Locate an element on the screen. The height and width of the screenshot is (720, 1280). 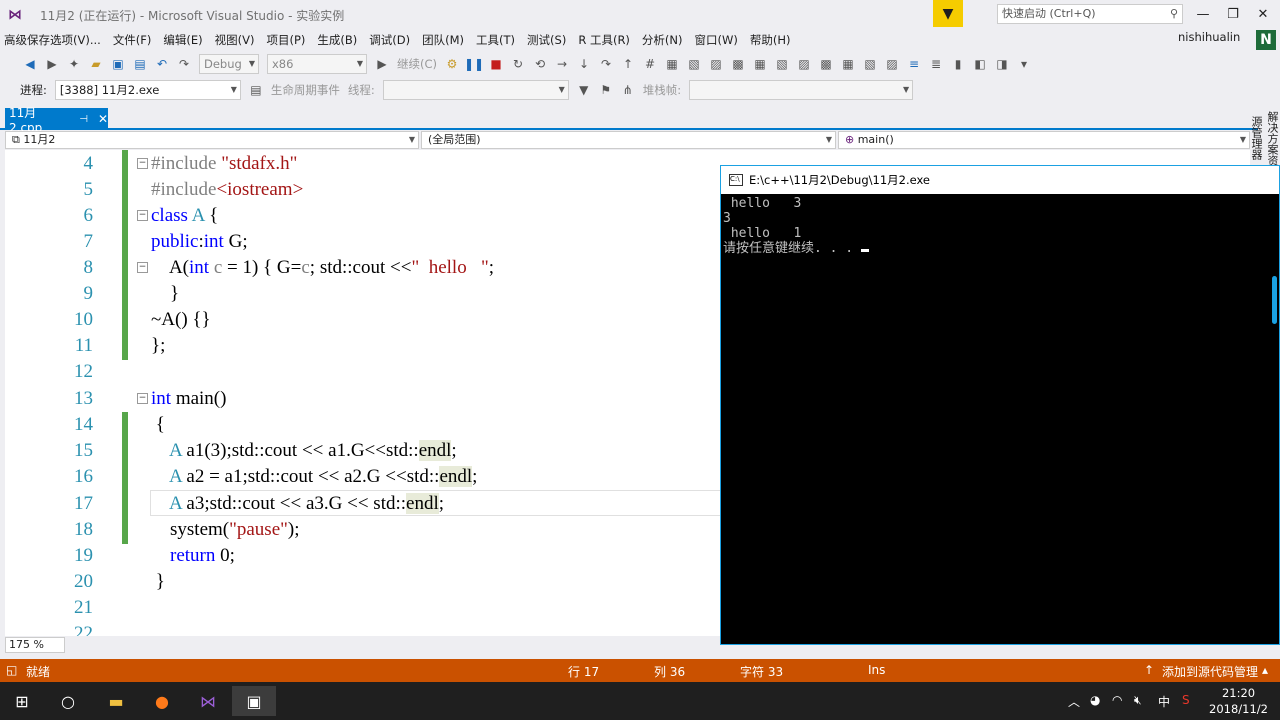
user-name: nishihualin is located at coordinates (1209, 37).